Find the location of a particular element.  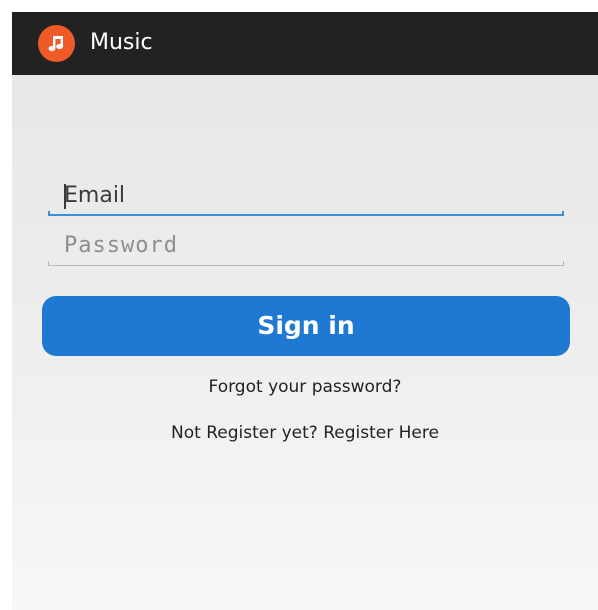

music-note-icon is located at coordinates (56, 43).